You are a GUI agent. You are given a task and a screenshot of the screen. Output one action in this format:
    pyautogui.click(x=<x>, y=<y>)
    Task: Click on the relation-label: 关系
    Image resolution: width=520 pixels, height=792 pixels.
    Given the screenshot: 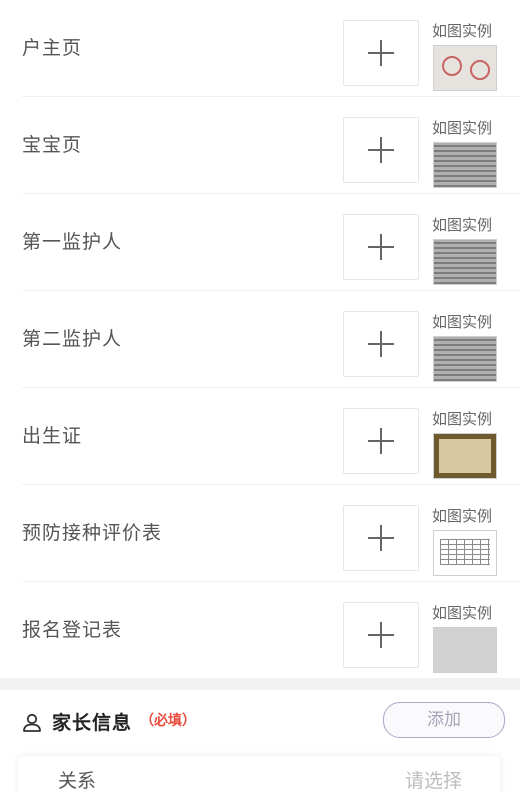 What is the action you would take?
    pyautogui.click(x=77, y=781)
    